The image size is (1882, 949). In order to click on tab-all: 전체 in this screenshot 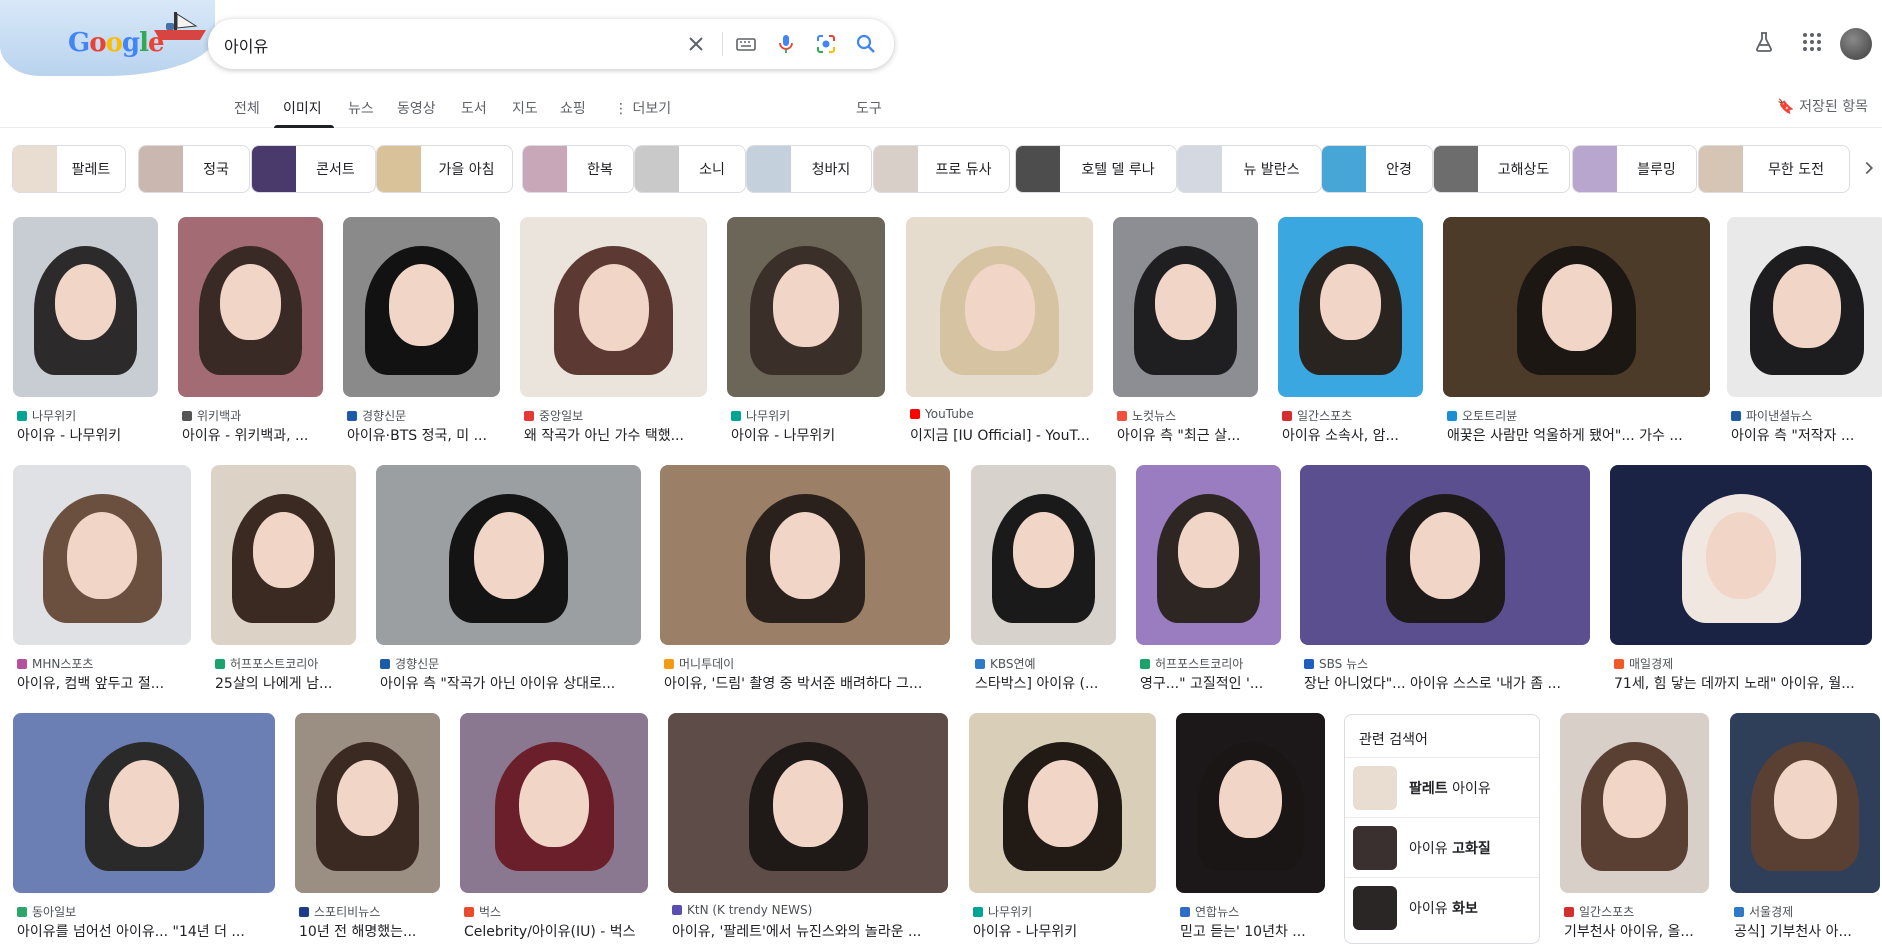, I will do `click(247, 108)`.